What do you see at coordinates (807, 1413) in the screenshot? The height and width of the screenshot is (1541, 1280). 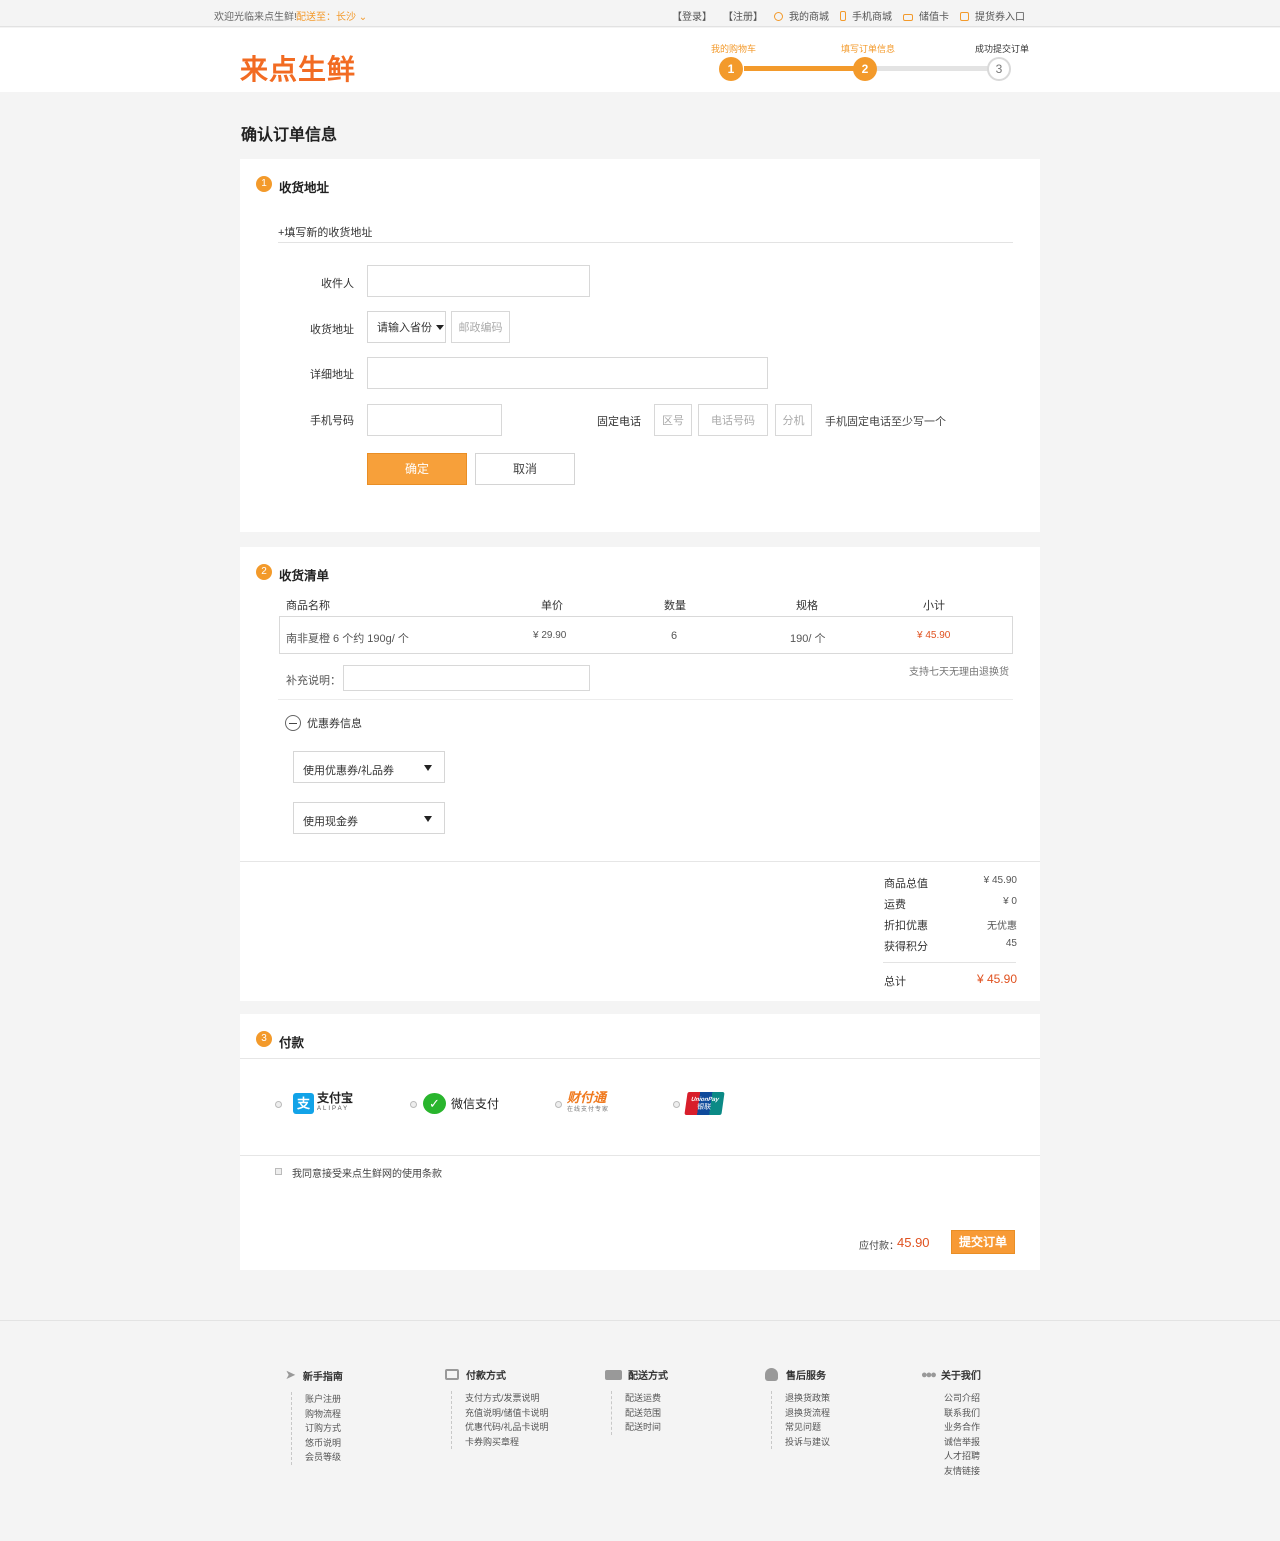 I see `footer-link: 退换货流程` at bounding box center [807, 1413].